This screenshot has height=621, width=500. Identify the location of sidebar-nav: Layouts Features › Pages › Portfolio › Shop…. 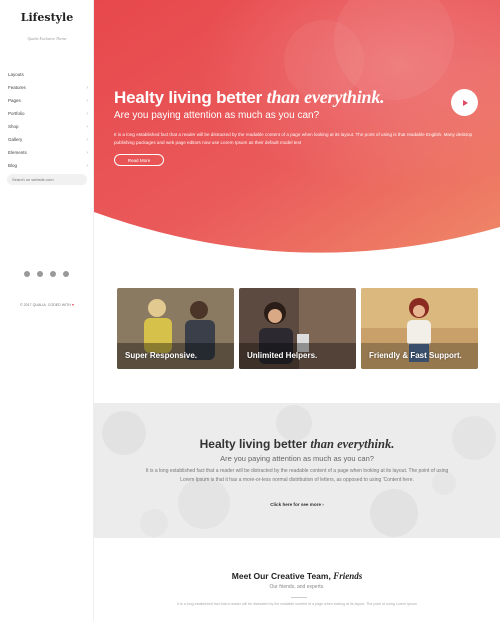
(48, 120).